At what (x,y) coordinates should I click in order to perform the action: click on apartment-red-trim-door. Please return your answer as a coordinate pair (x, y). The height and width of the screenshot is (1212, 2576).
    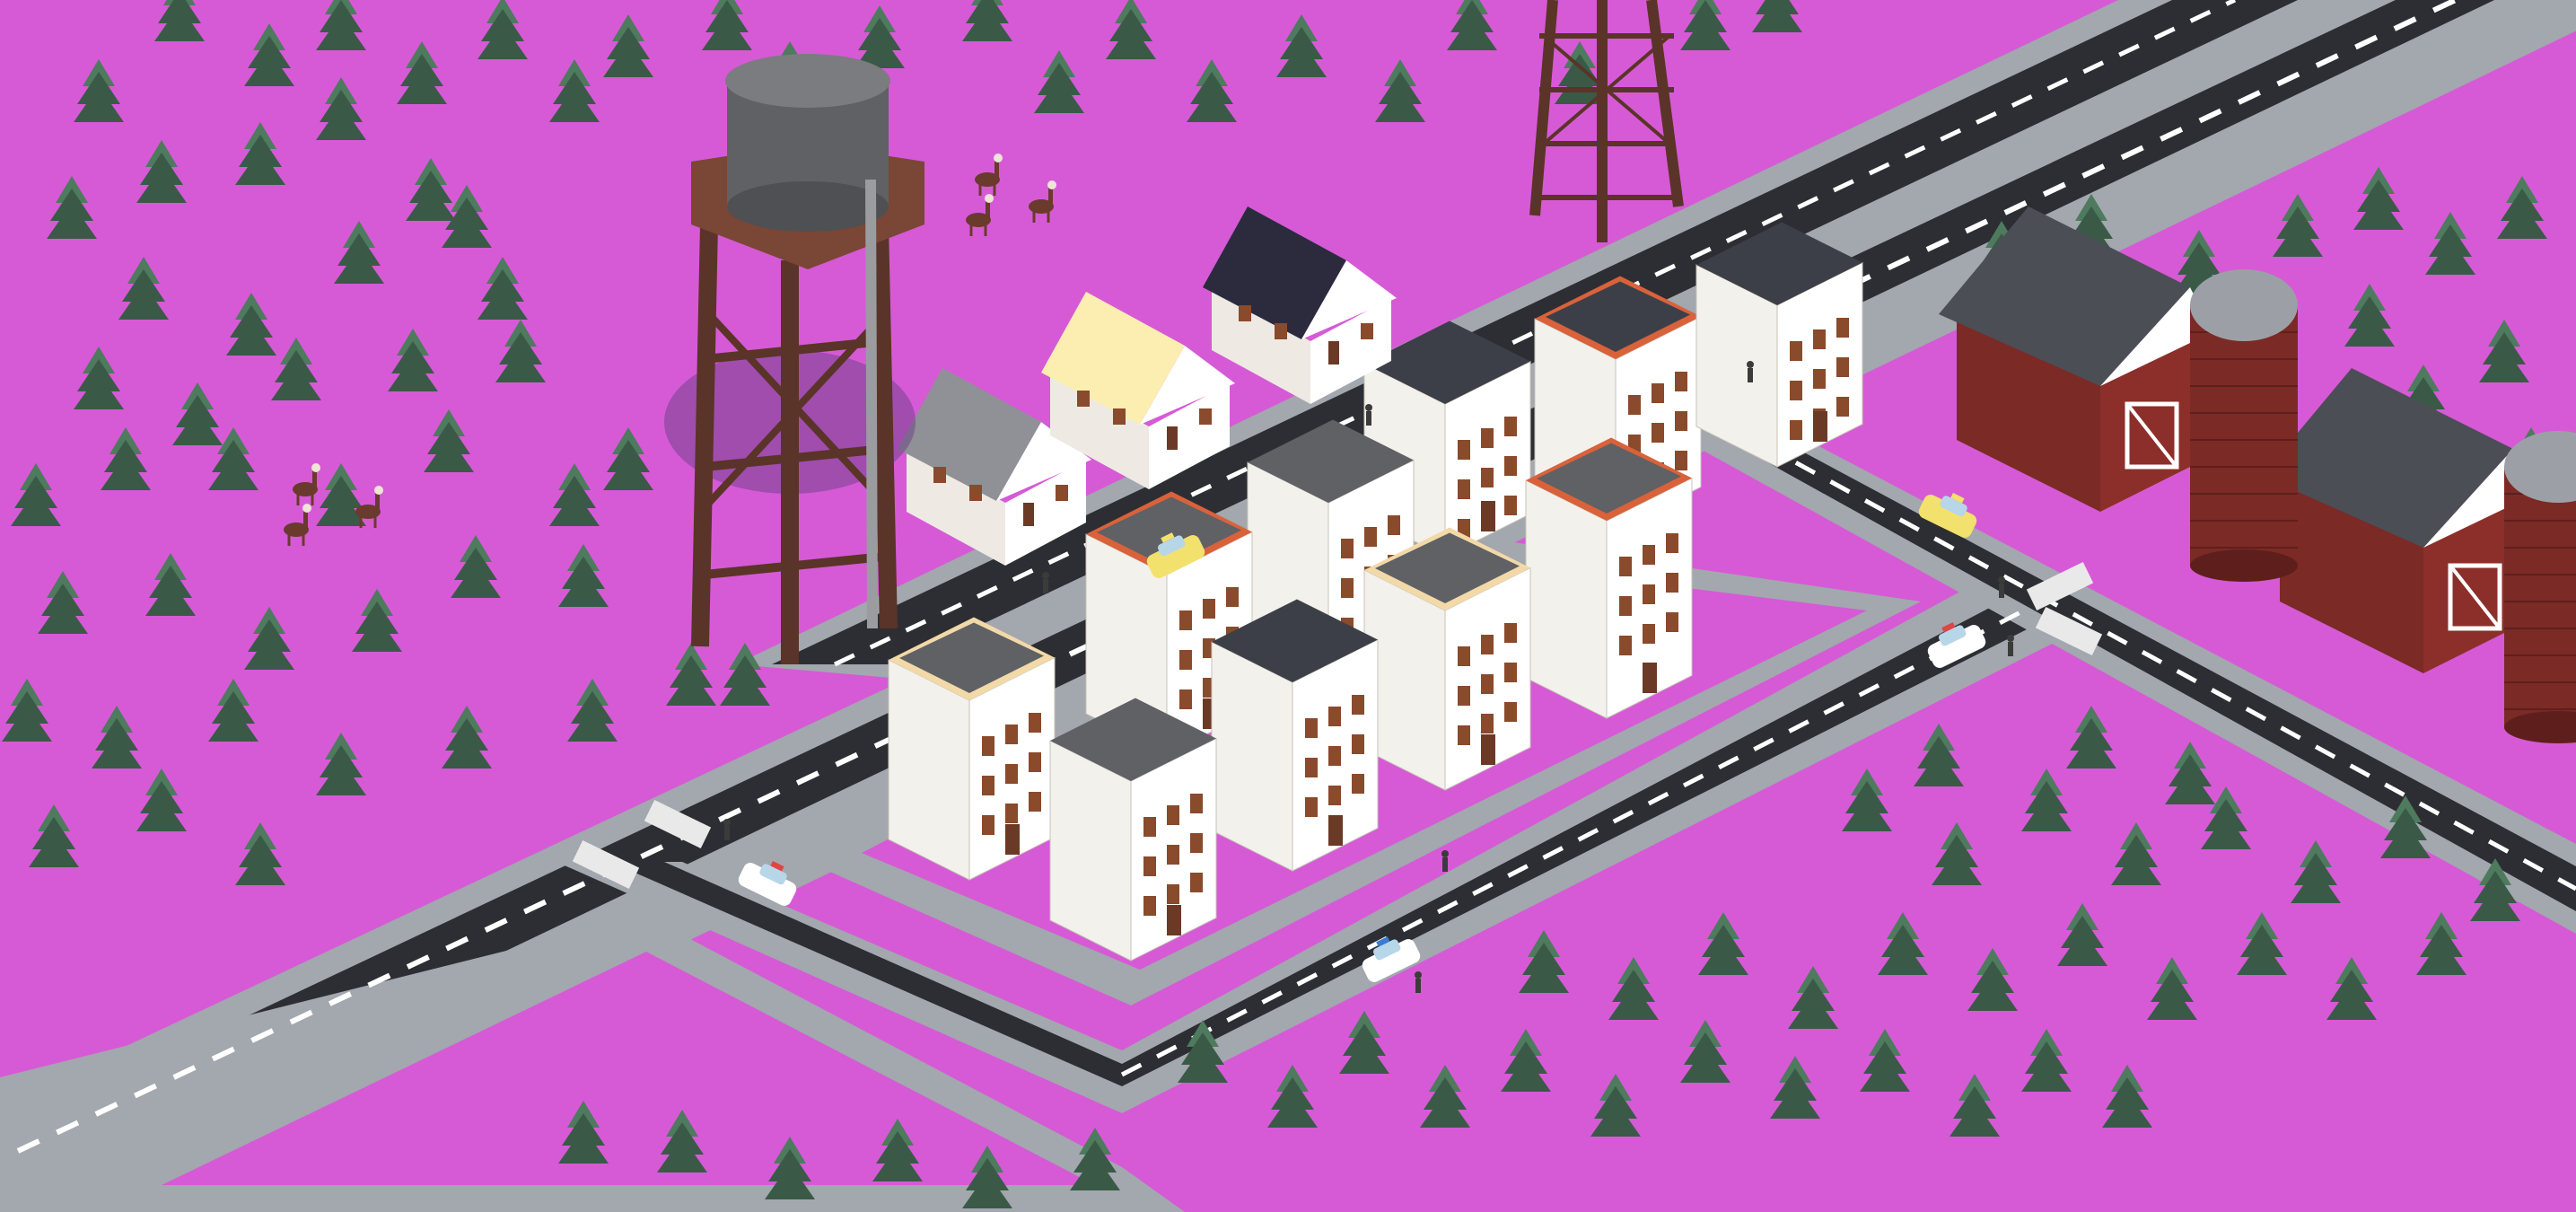
    Looking at the image, I should click on (1650, 678).